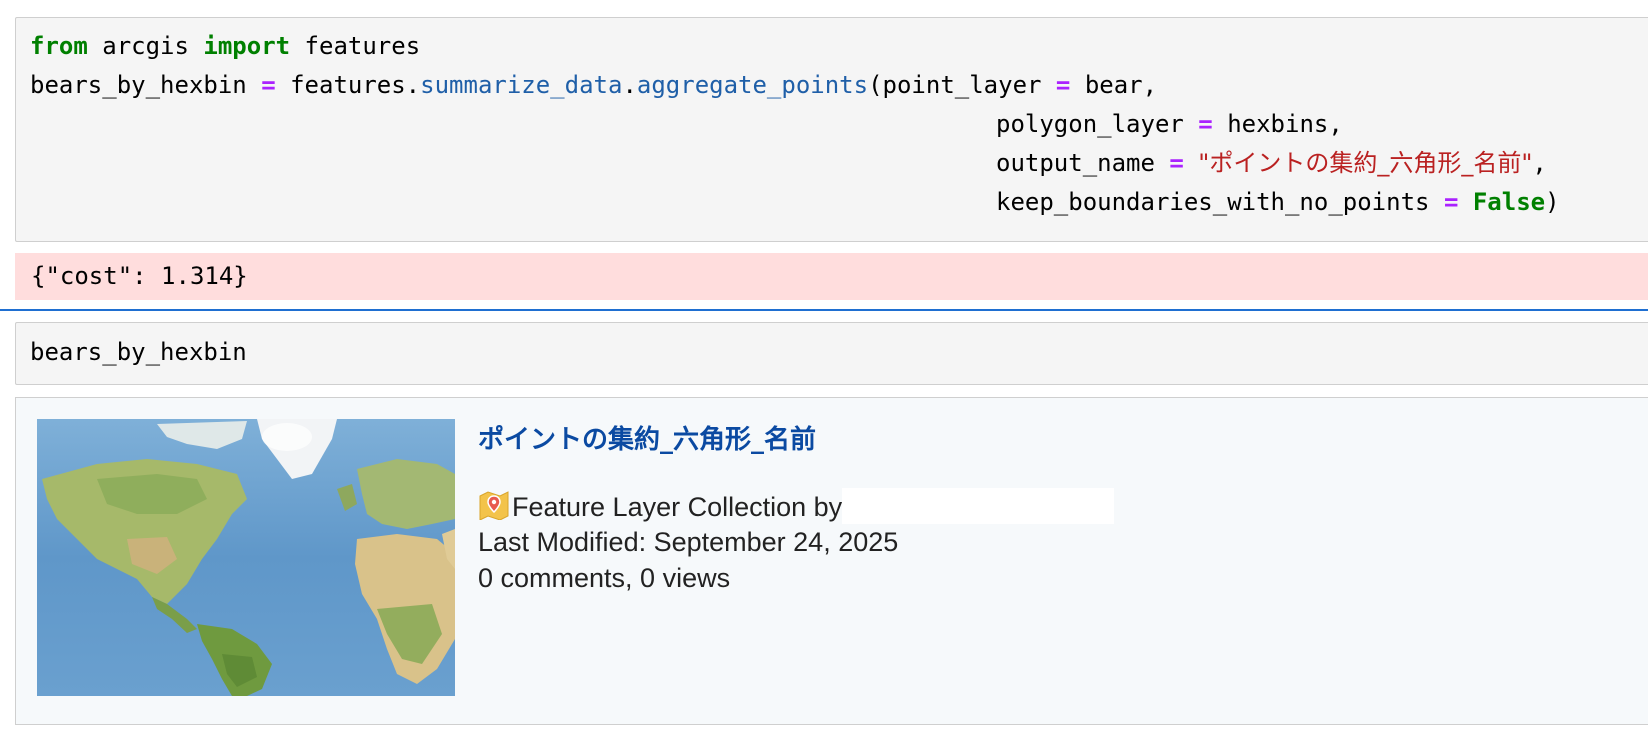 The image size is (1648, 732). What do you see at coordinates (494, 505) in the screenshot?
I see `feature-layer-icon` at bounding box center [494, 505].